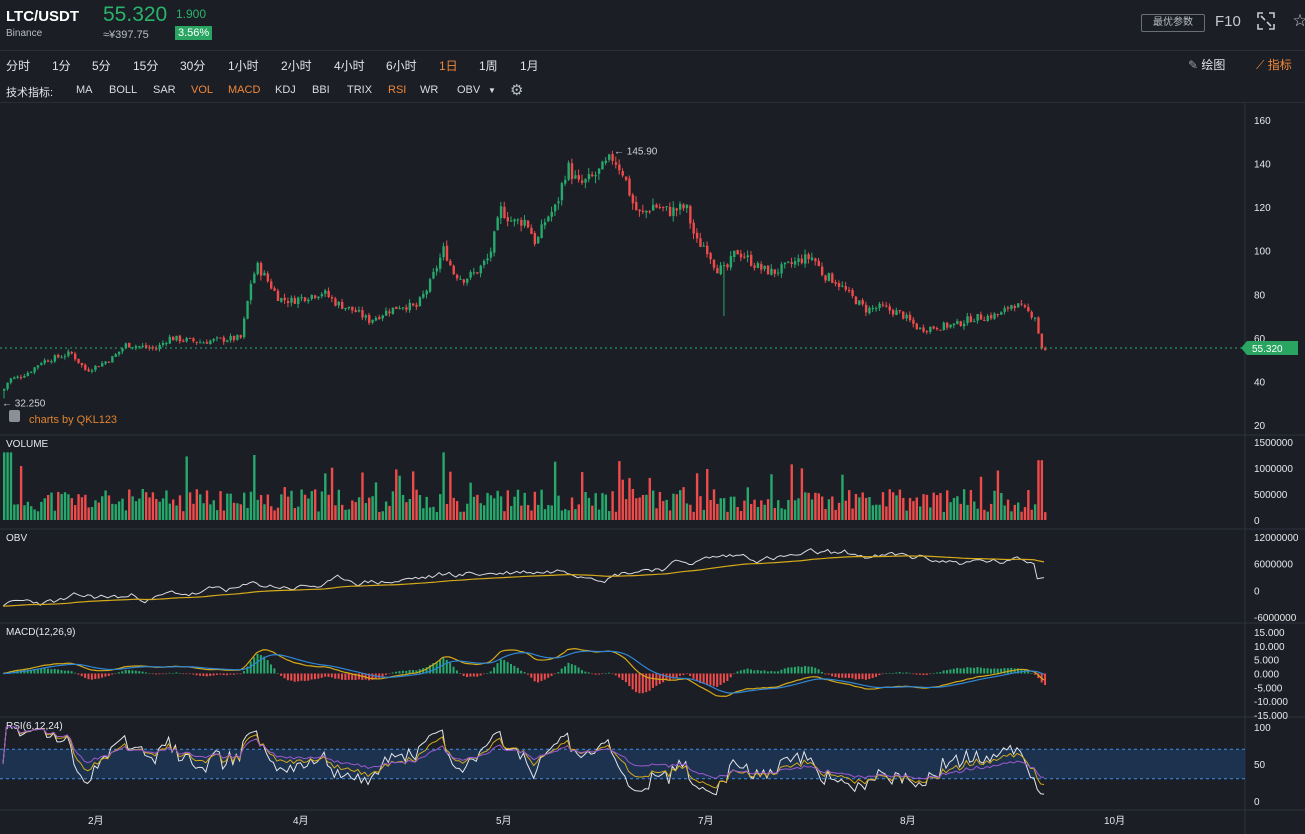  I want to click on indicator-ma: MA, so click(84, 90).